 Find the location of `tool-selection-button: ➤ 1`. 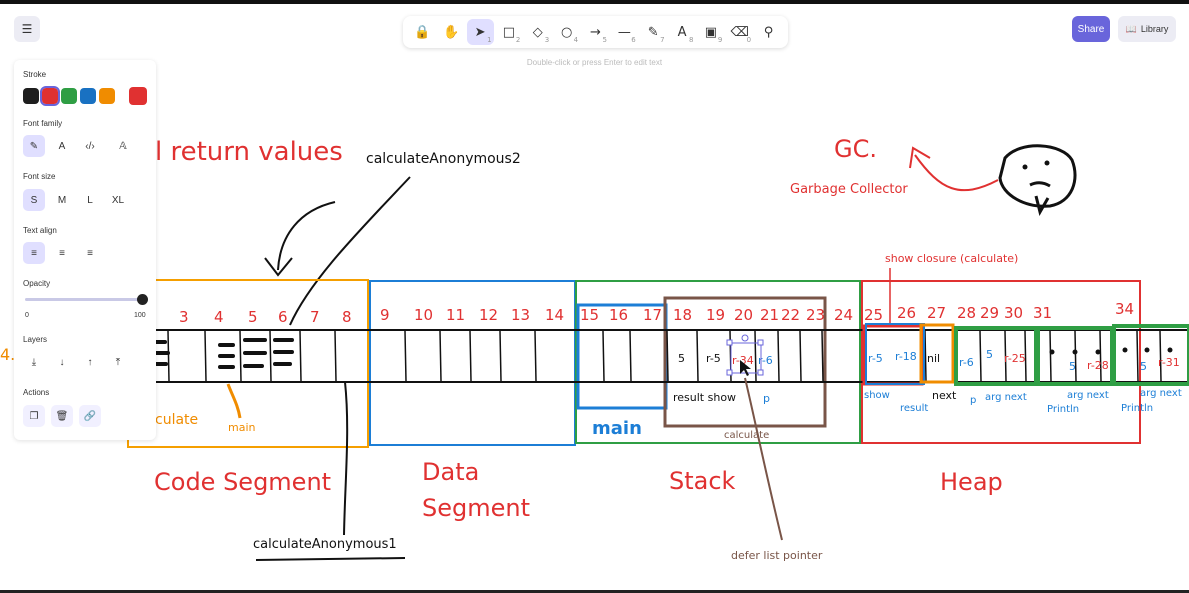

tool-selection-button: ➤ 1 is located at coordinates (480, 32).